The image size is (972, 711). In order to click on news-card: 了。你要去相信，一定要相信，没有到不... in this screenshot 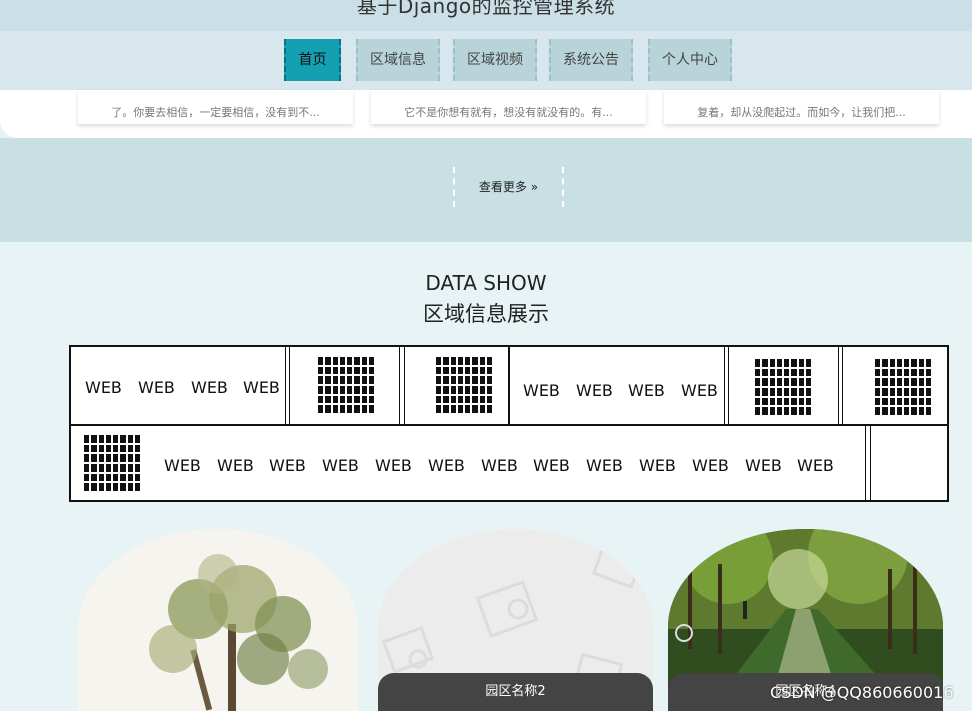, I will do `click(215, 107)`.